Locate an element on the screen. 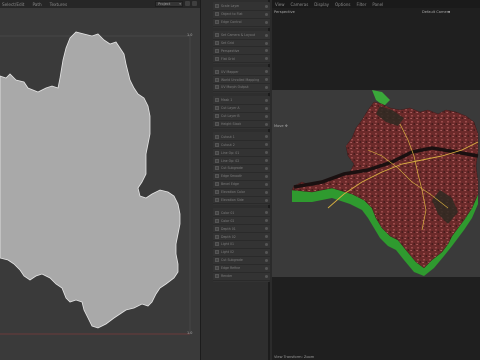 The width and height of the screenshot is (480, 360). grid-toggle-icon is located at coordinates (187, 3).